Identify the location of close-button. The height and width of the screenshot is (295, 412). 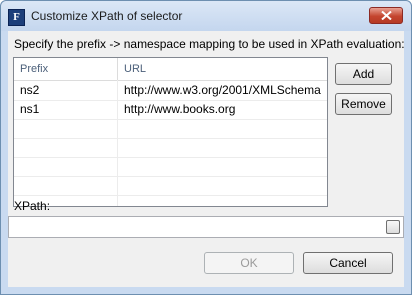
(386, 15).